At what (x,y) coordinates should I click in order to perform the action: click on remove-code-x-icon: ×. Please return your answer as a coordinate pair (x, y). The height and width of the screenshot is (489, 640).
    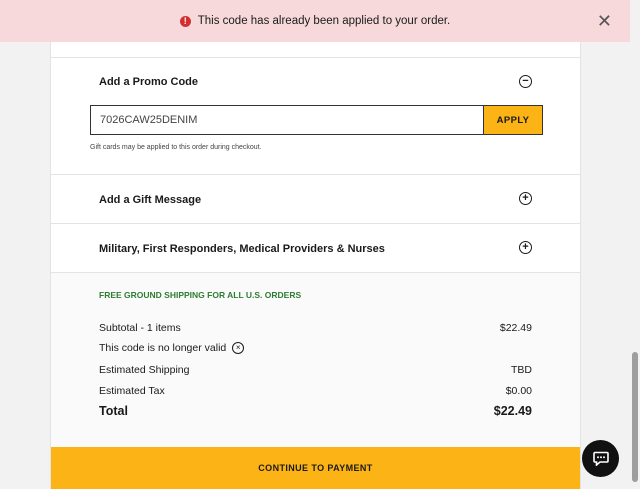
    Looking at the image, I should click on (238, 348).